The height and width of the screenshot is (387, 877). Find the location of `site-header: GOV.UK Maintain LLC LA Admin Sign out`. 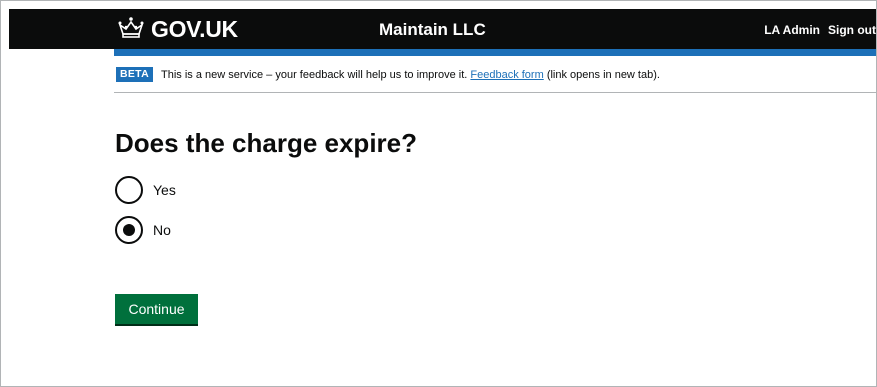

site-header: GOV.UK Maintain LLC LA Admin Sign out is located at coordinates (442, 29).